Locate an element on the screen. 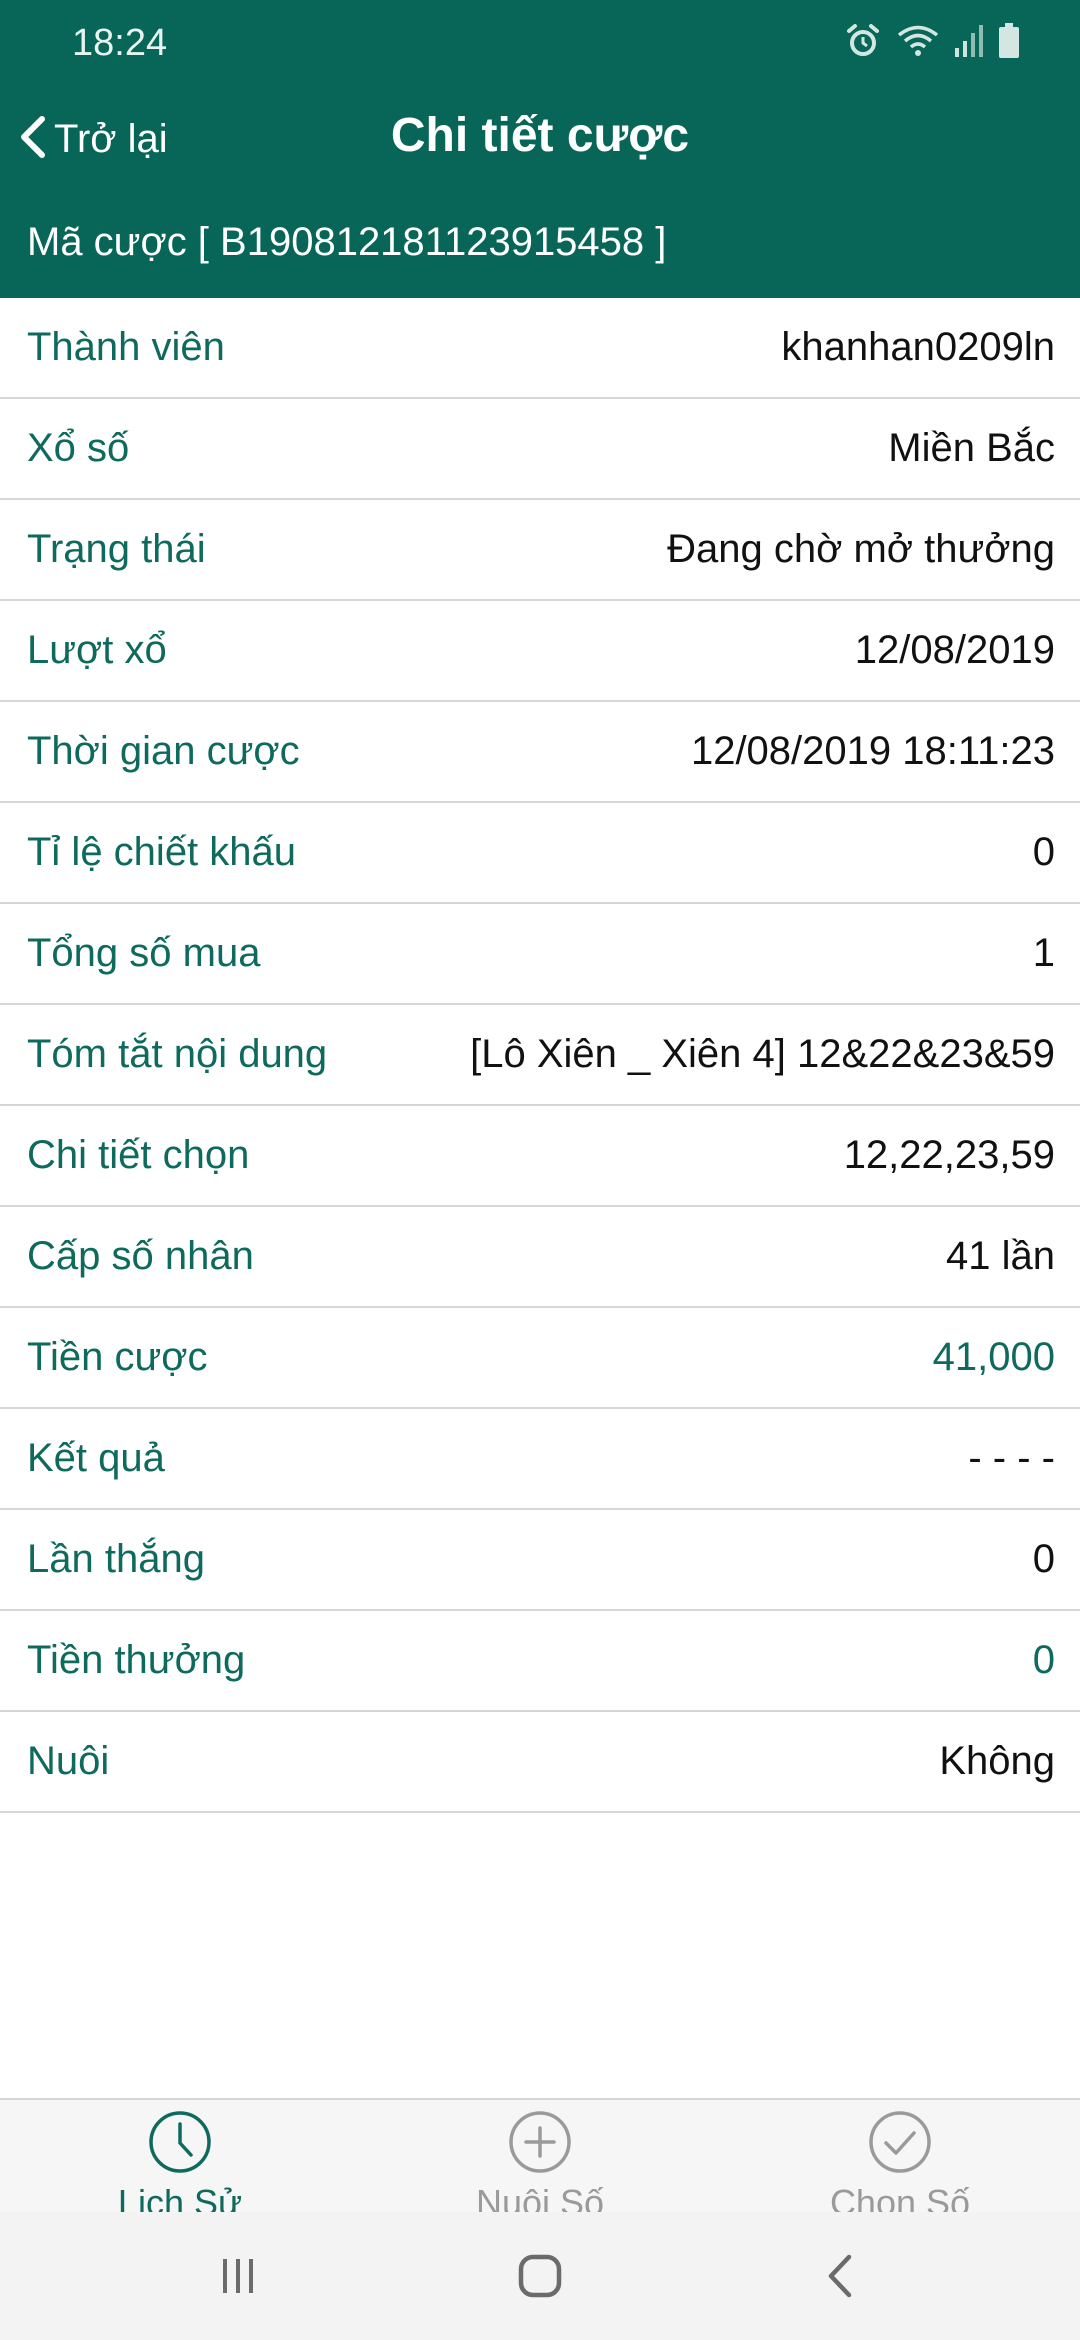 The image size is (1080, 2340). check-circle-icon is located at coordinates (900, 2144).